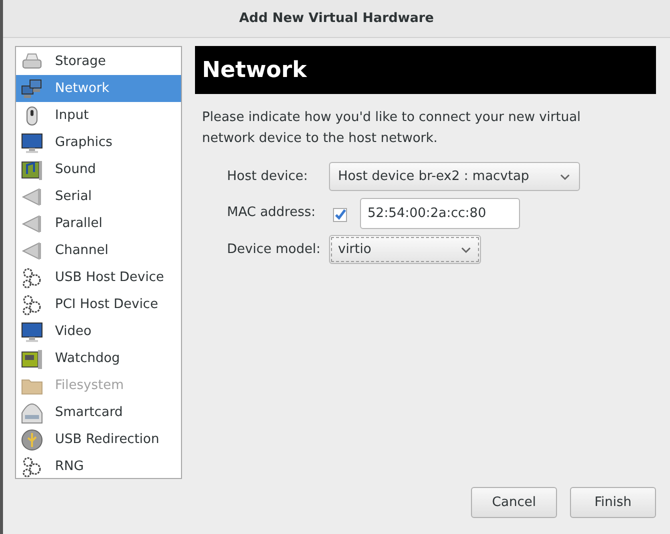  What do you see at coordinates (98, 331) in the screenshot?
I see `sidebar-item: Video` at bounding box center [98, 331].